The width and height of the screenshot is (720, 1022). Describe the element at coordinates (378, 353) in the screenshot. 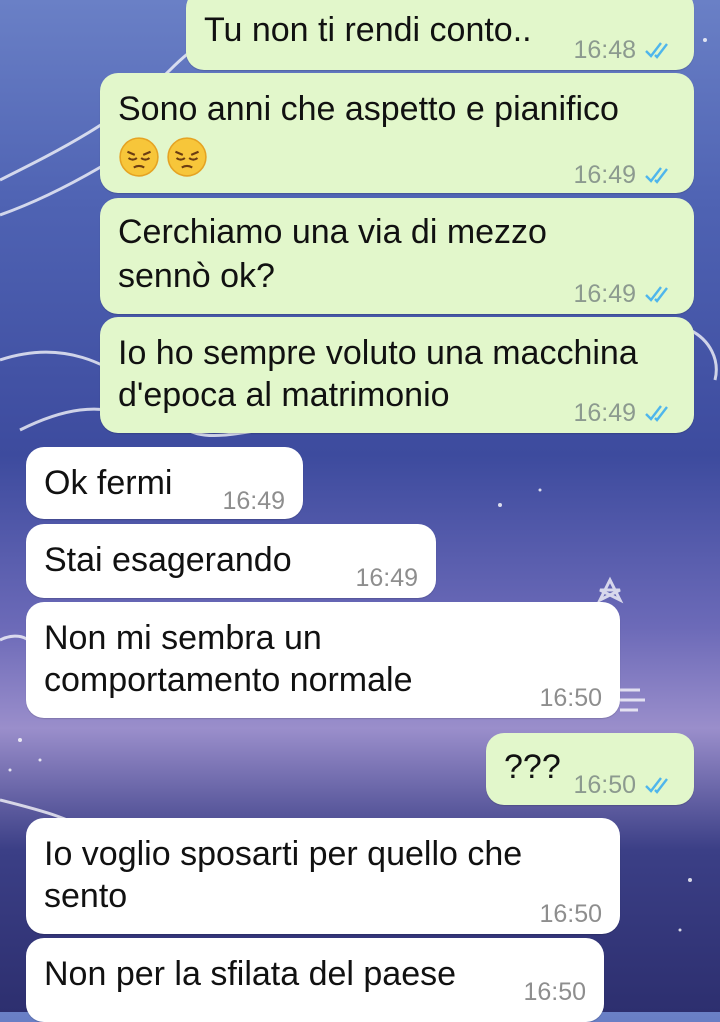

I see `message-text: Io ho sempre voluto una macchina` at that location.